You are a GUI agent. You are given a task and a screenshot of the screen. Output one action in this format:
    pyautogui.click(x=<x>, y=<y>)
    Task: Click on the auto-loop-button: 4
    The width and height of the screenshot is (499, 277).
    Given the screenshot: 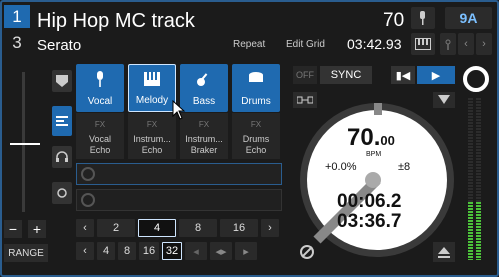 What is the action you would take?
    pyautogui.click(x=106, y=251)
    